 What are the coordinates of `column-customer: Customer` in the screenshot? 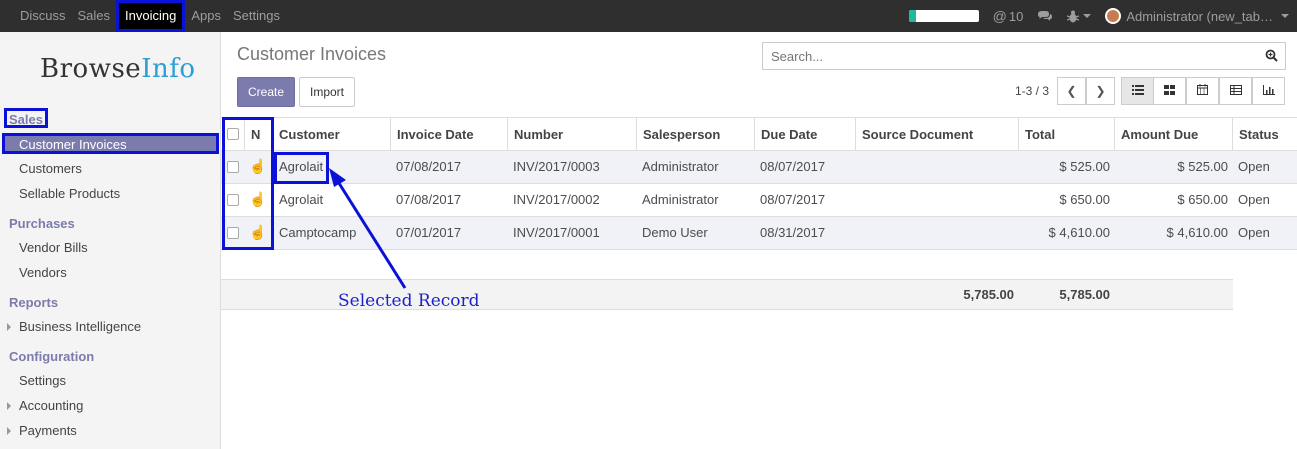 It's located at (332, 134).